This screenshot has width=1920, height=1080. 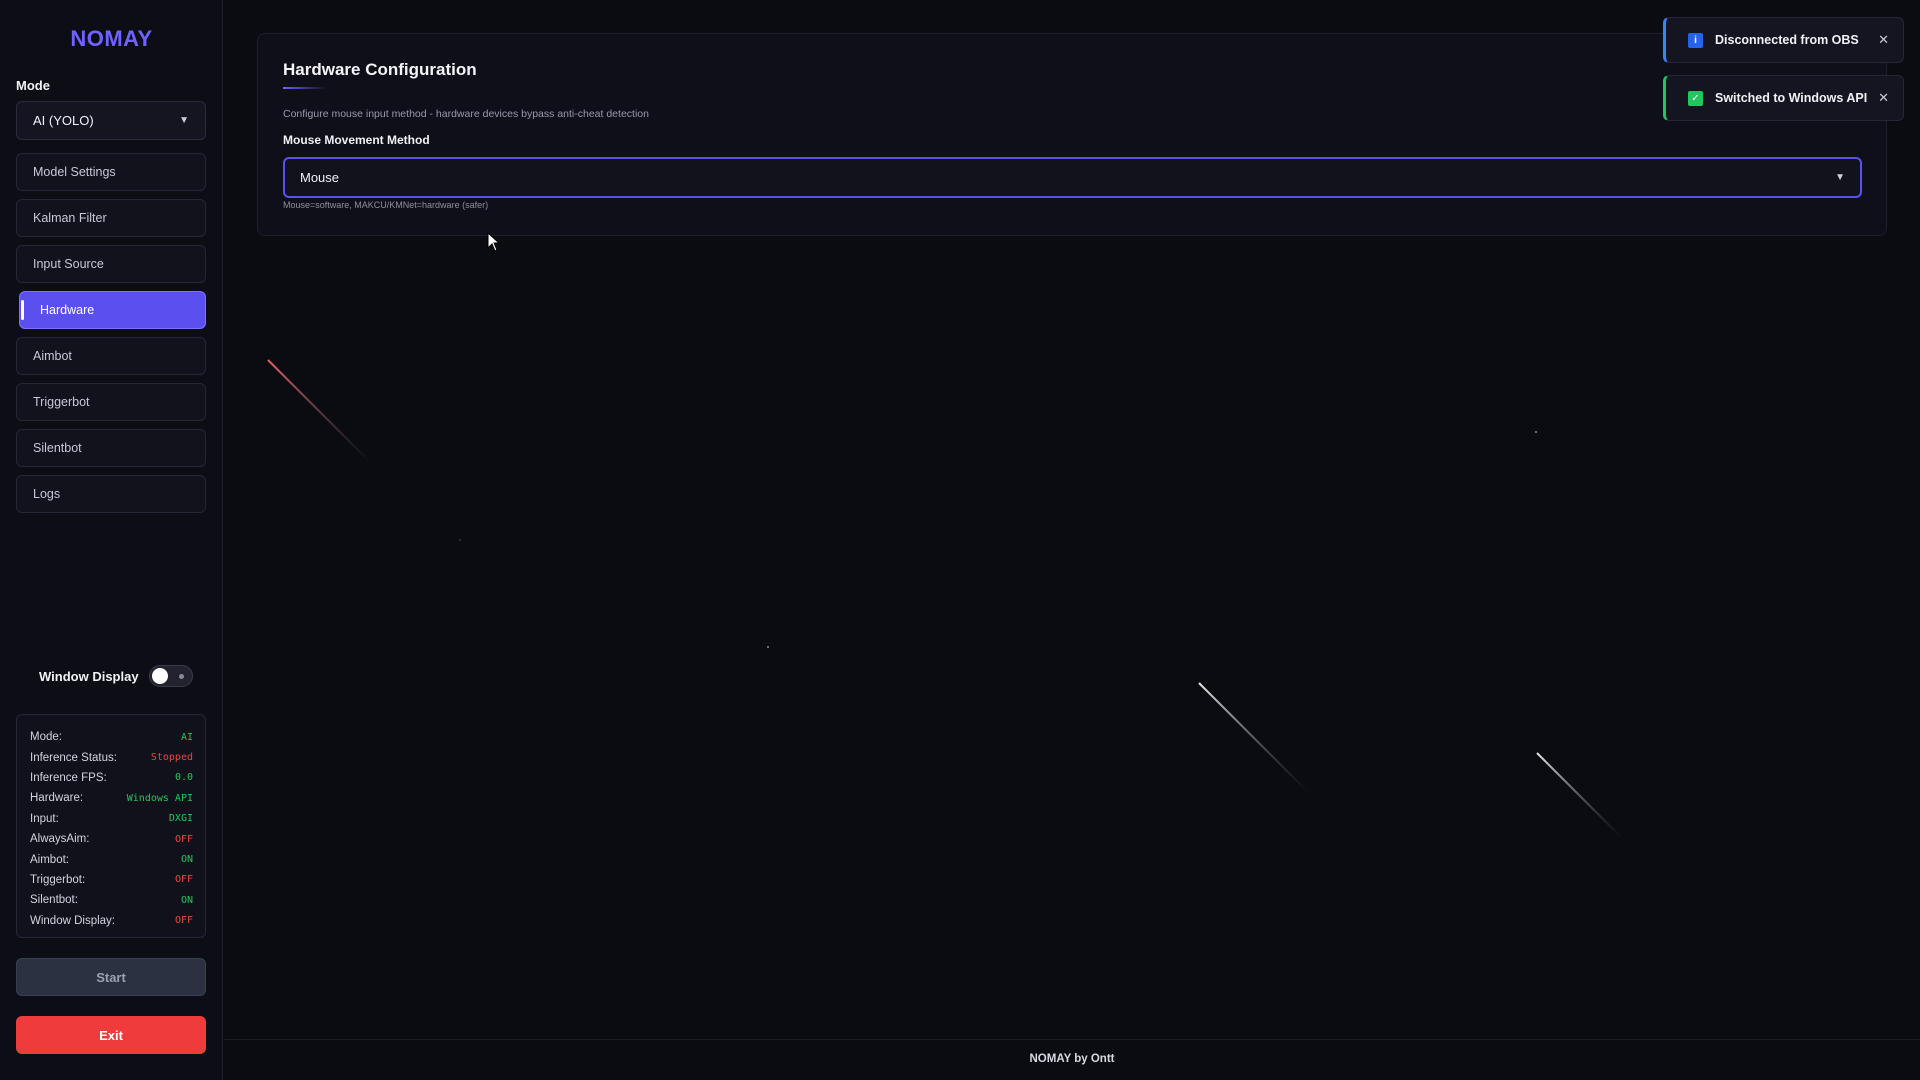 What do you see at coordinates (61, 402) in the screenshot?
I see `sidebar-item-label: Triggerbot` at bounding box center [61, 402].